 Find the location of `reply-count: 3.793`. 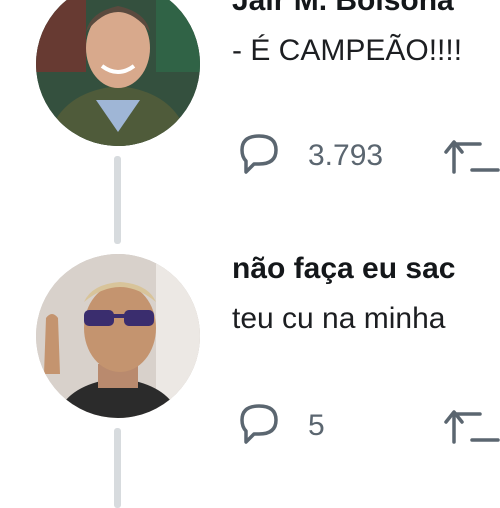

reply-count: 3.793 is located at coordinates (346, 155).